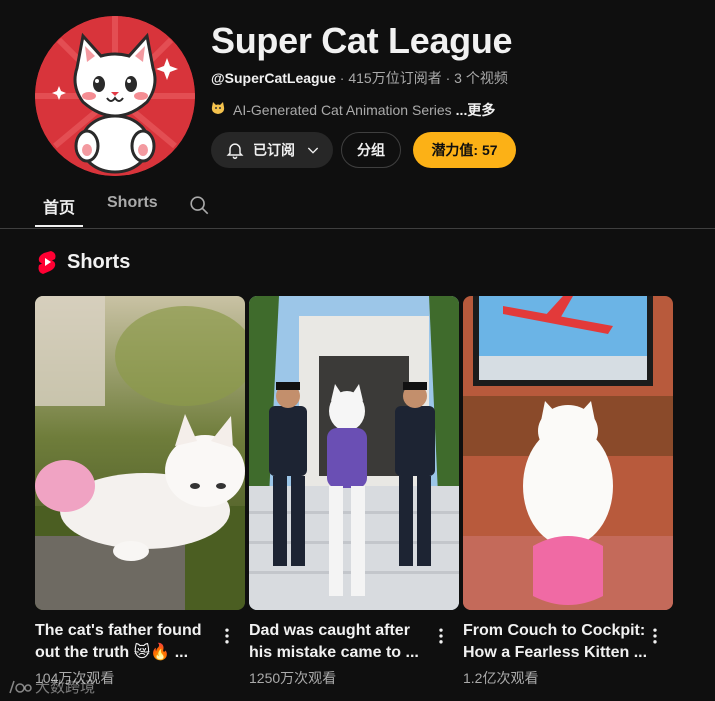 The width and height of the screenshot is (715, 701). Describe the element at coordinates (65, 687) in the screenshot. I see `watermark-text: 大数跨境` at that location.